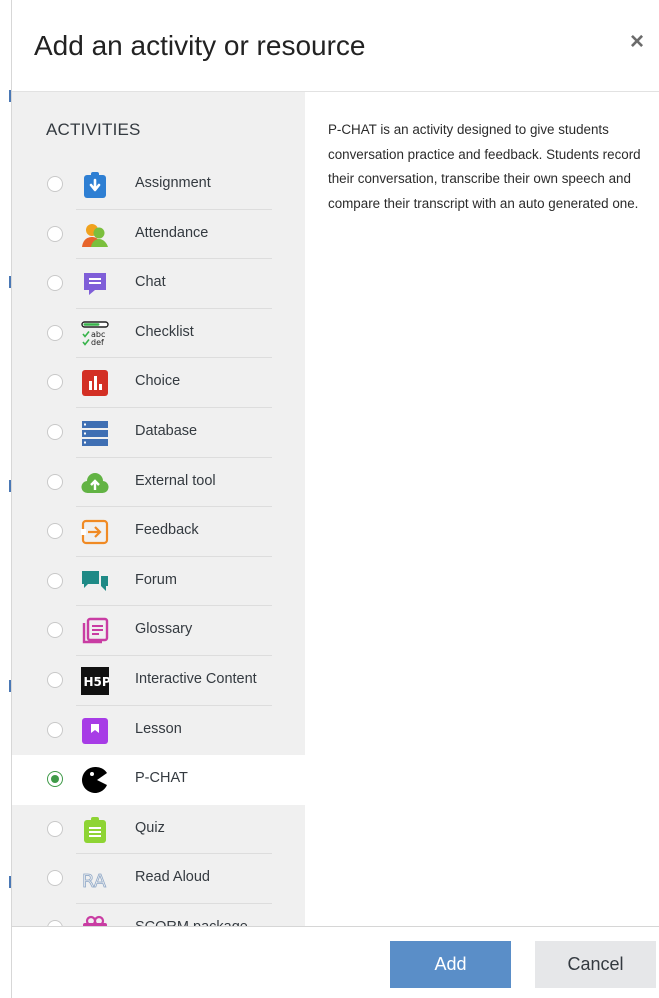 Image resolution: width=659 pixels, height=998 pixels. Describe the element at coordinates (95, 235) in the screenshot. I see `attendance-icon` at that location.